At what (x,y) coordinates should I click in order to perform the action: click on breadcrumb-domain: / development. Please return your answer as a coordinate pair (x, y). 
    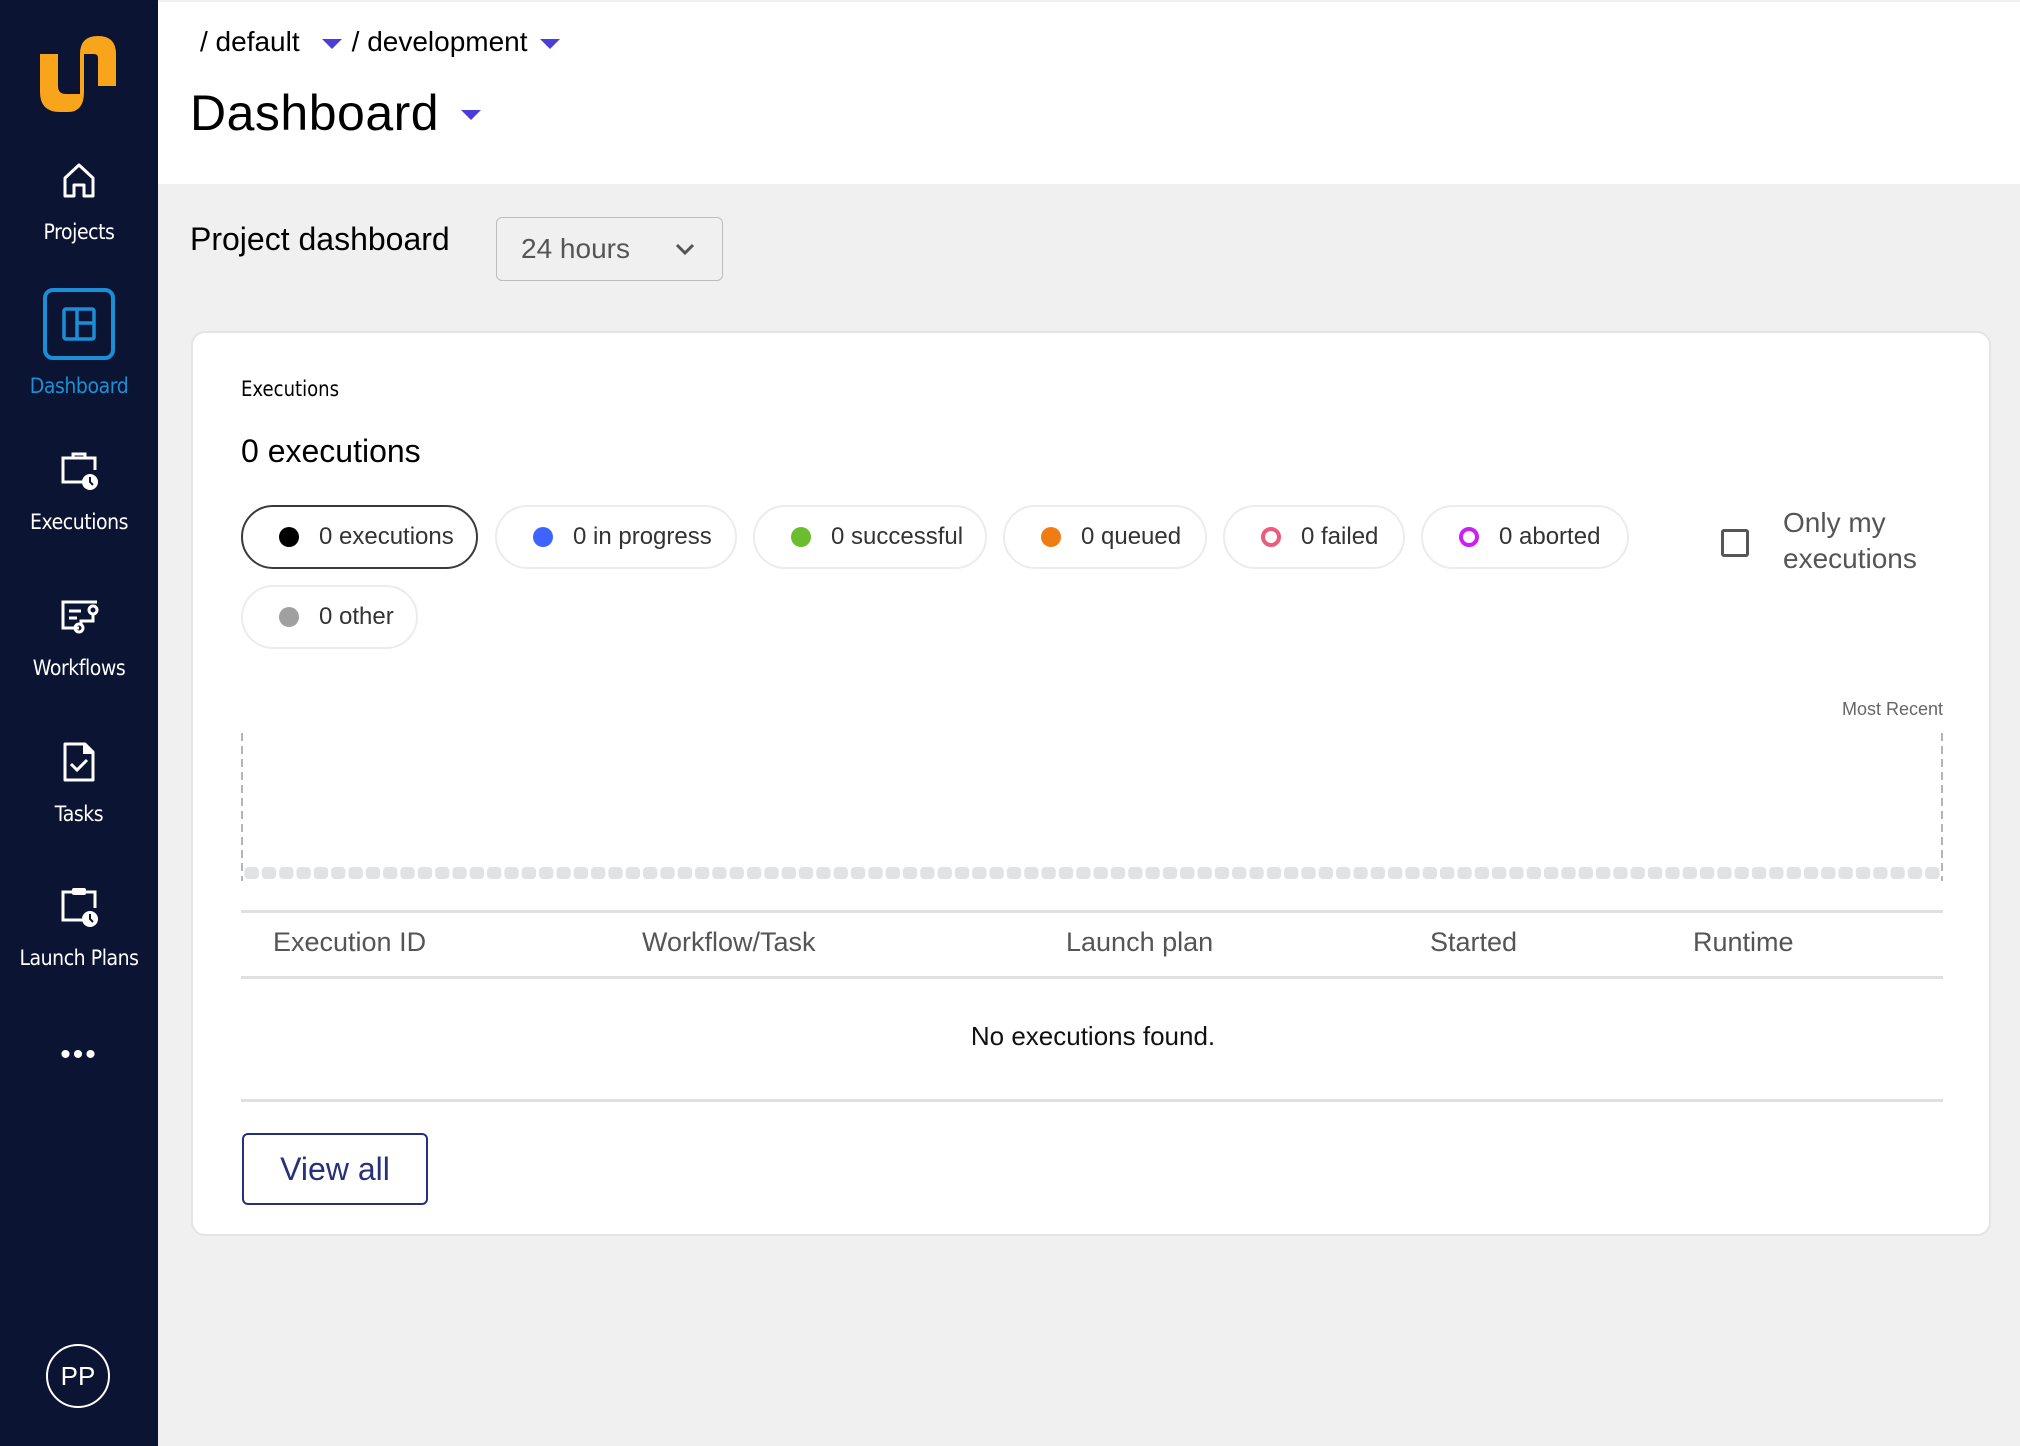
    Looking at the image, I should click on (440, 42).